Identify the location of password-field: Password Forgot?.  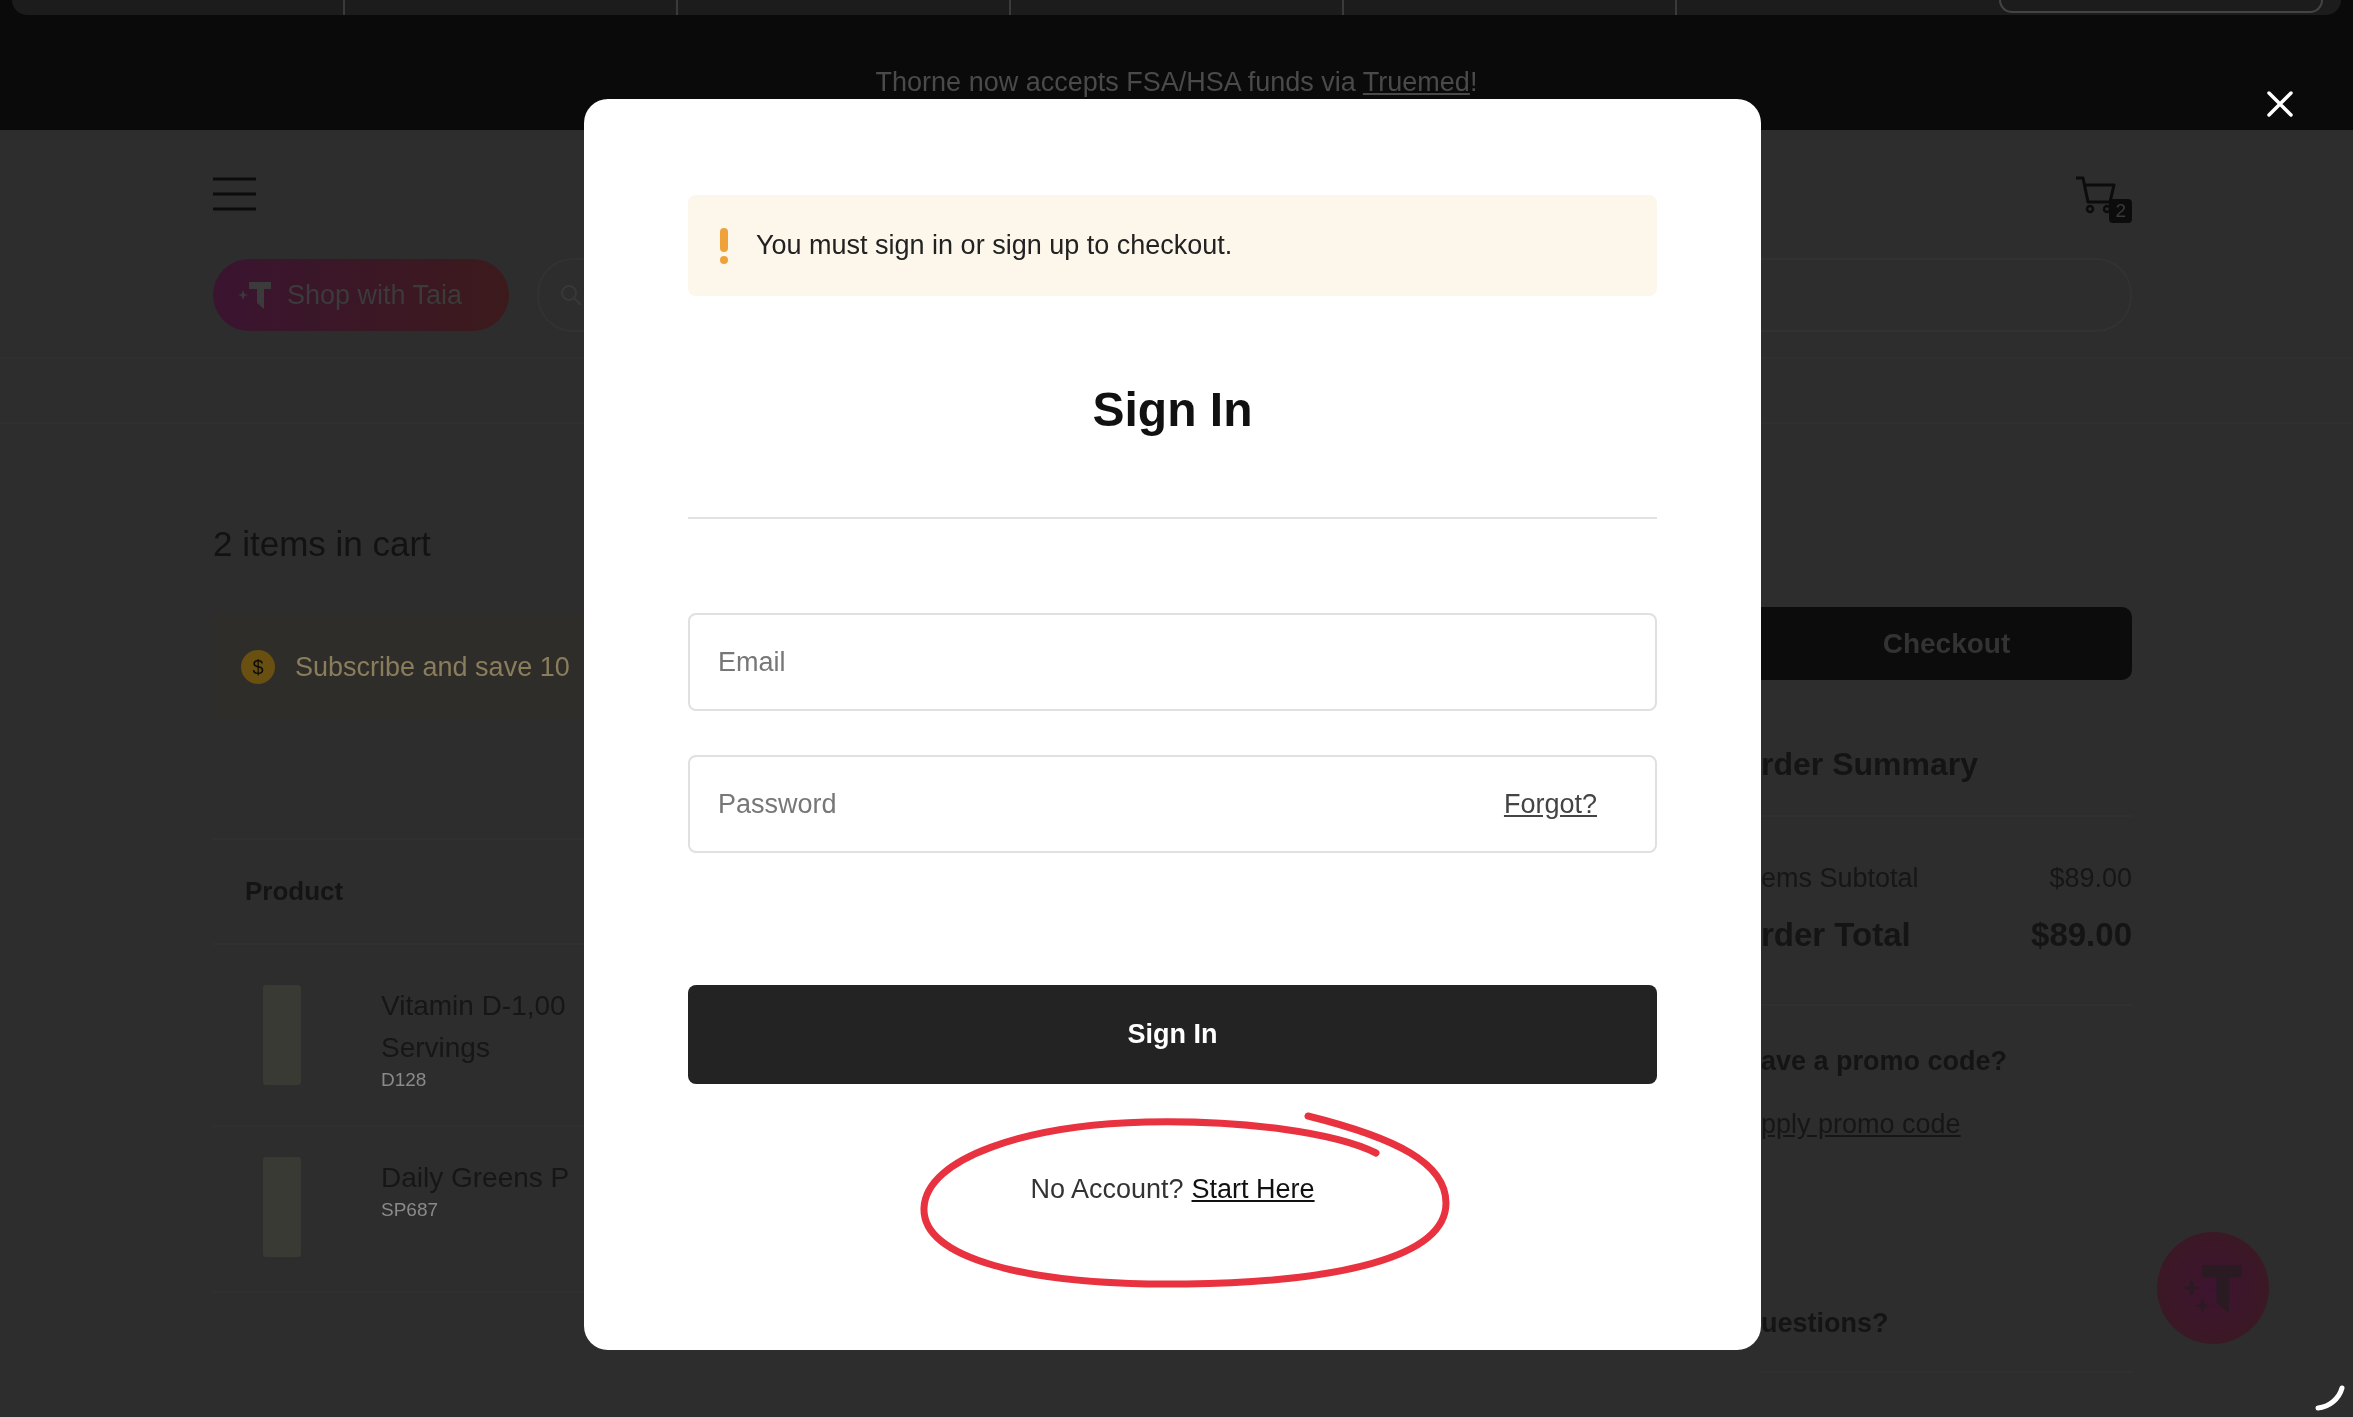
(1172, 804).